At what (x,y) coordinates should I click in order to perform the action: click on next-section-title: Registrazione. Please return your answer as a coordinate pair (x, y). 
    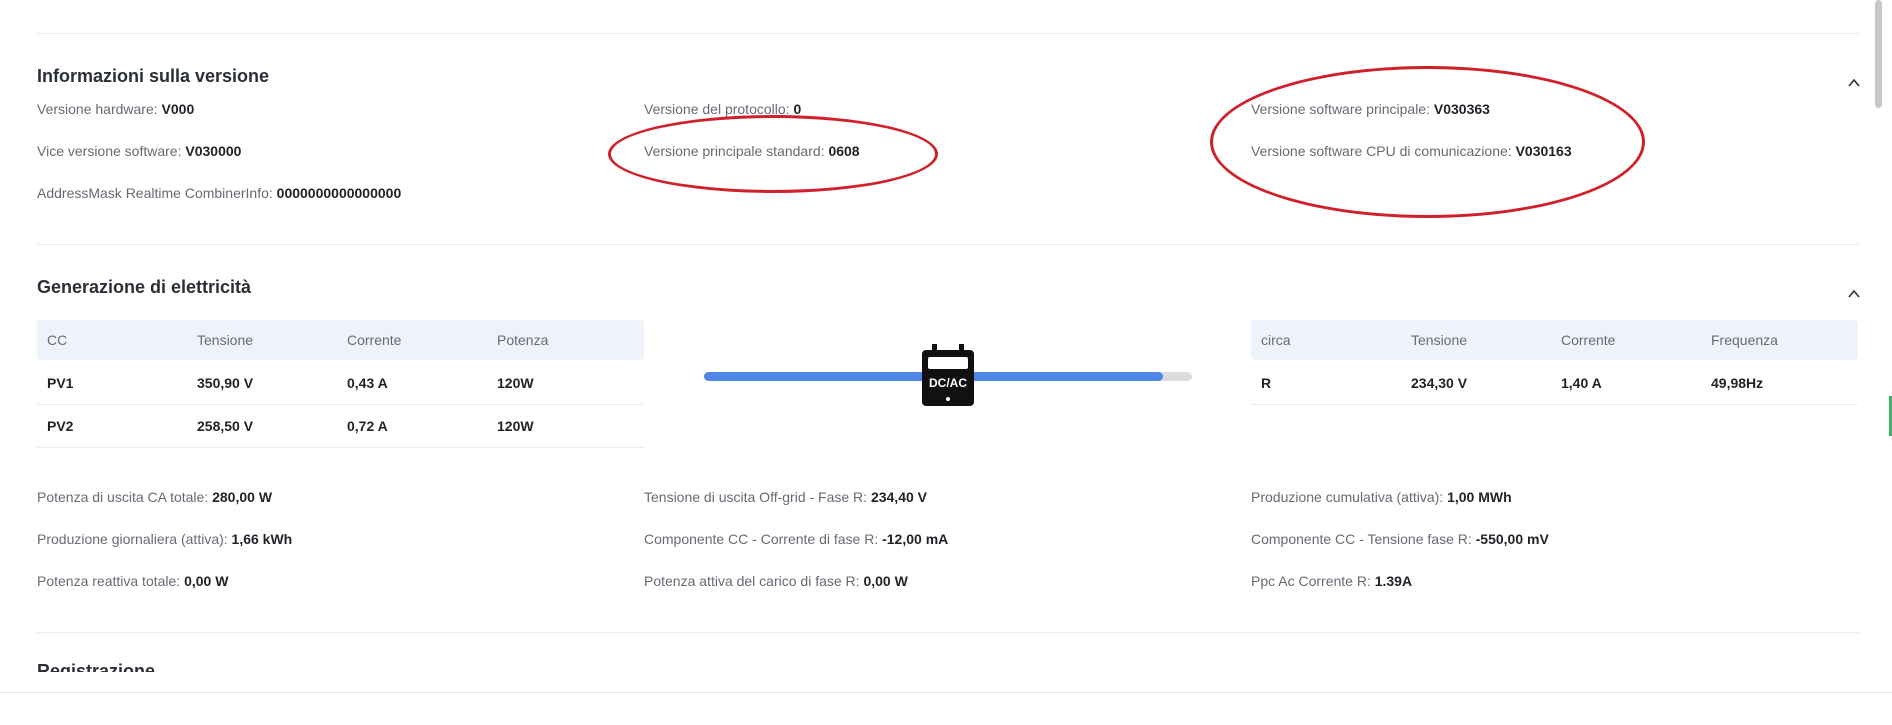
    Looking at the image, I should click on (96, 667).